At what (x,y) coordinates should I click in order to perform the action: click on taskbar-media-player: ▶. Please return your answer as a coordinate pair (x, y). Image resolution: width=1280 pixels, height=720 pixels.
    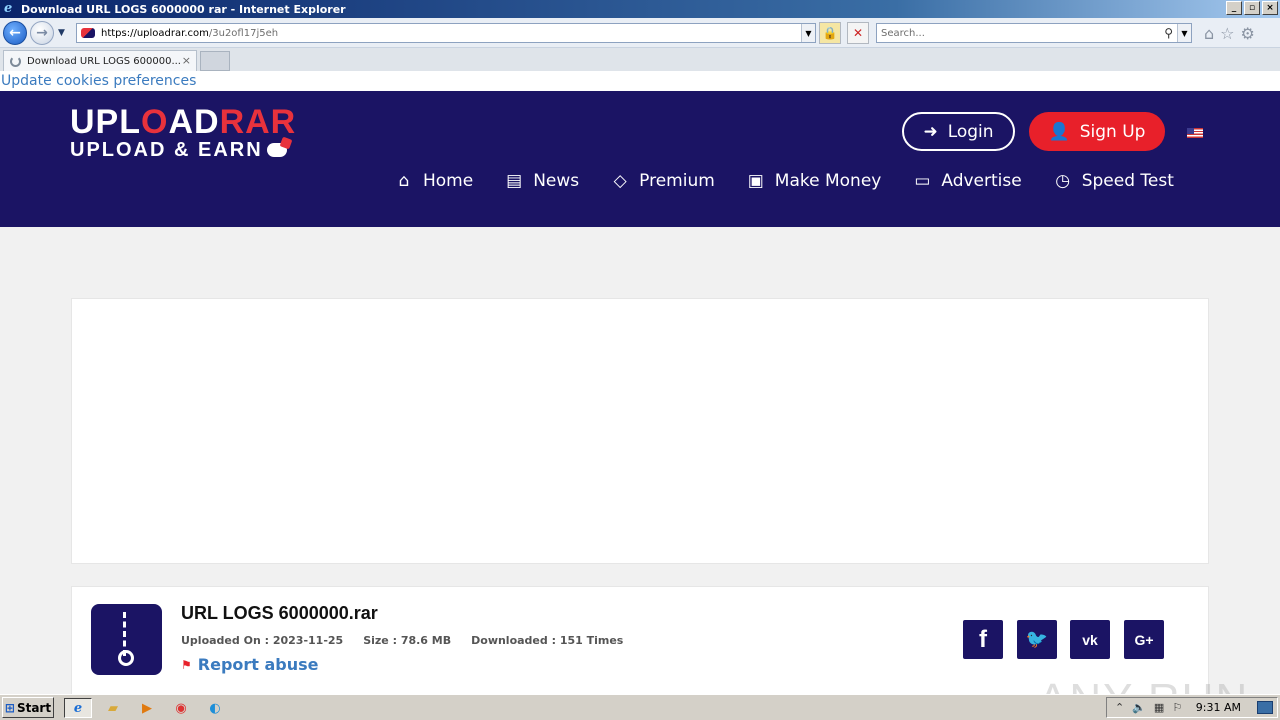
    Looking at the image, I should click on (147, 708).